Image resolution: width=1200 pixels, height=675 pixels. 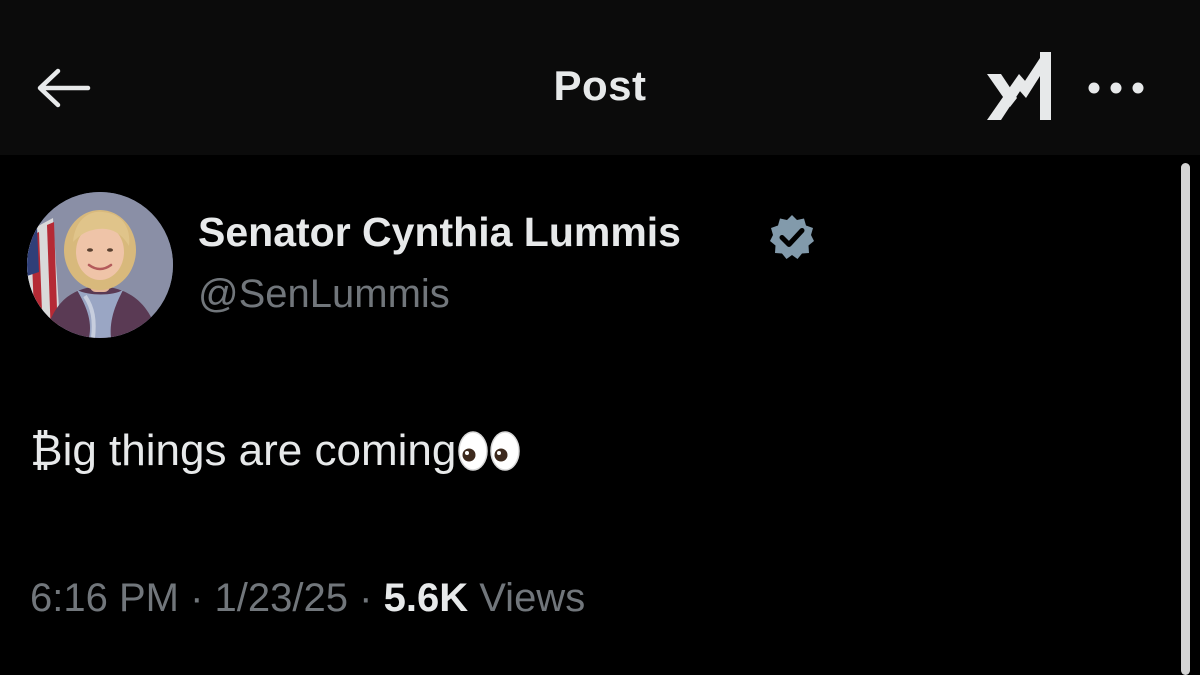 I want to click on post-metadata: 6:16 PM · 1/23/25 · 5.6K Views, so click(x=307, y=598).